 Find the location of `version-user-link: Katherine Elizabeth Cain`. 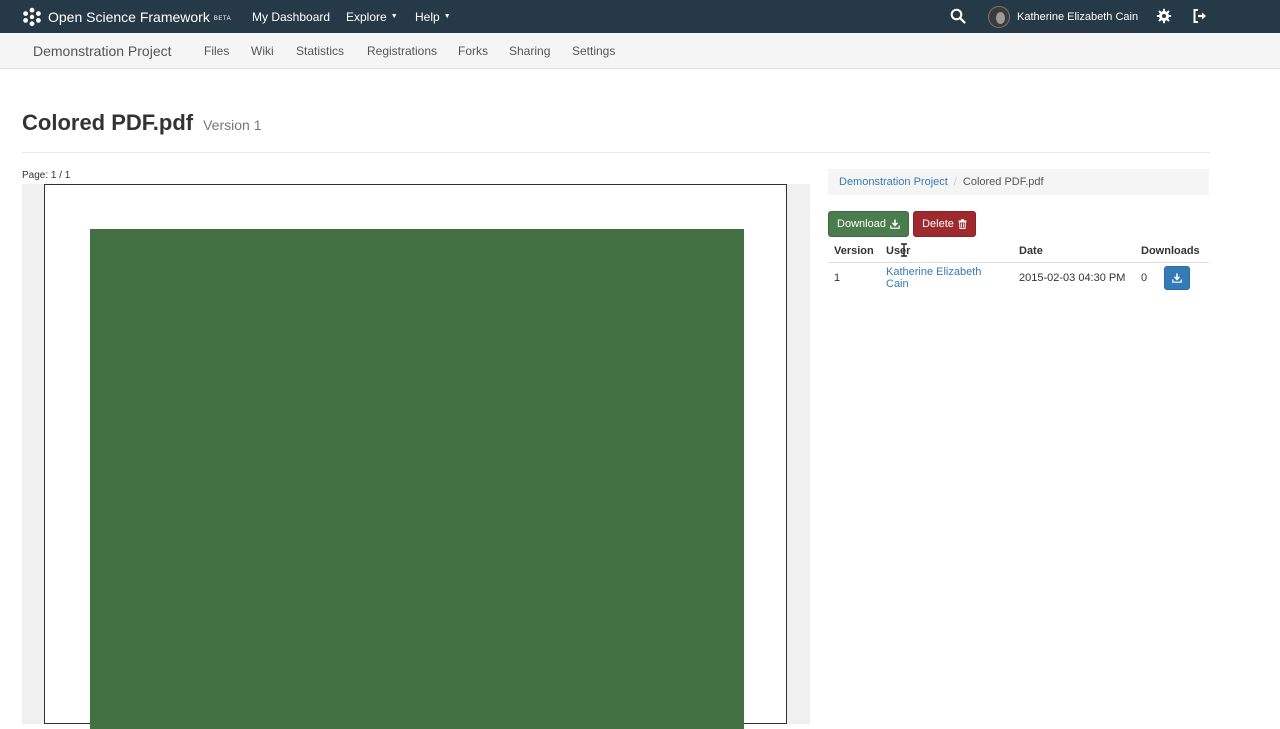

version-user-link: Katherine Elizabeth Cain is located at coordinates (933, 278).